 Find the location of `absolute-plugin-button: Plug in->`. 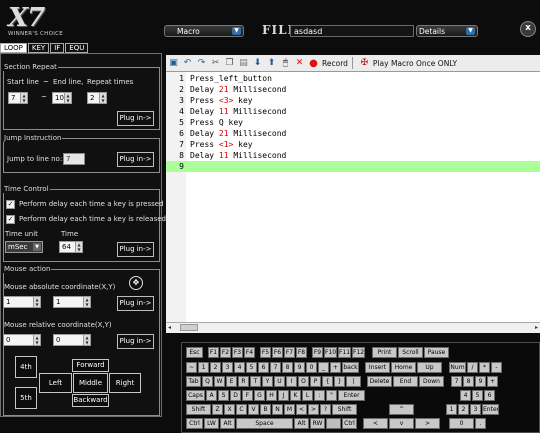

absolute-plugin-button: Plug in-> is located at coordinates (135, 303).